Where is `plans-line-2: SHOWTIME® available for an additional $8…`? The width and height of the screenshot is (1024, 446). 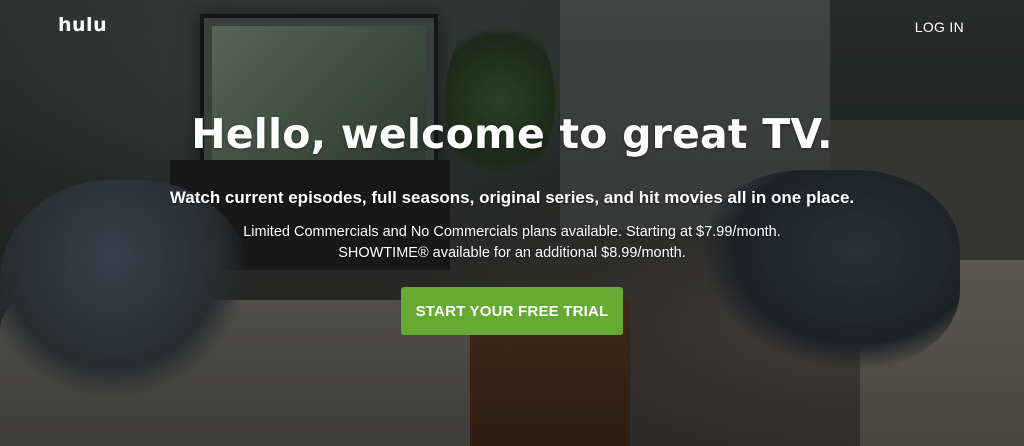
plans-line-2: SHOWTIME® available for an additional $8… is located at coordinates (512, 253).